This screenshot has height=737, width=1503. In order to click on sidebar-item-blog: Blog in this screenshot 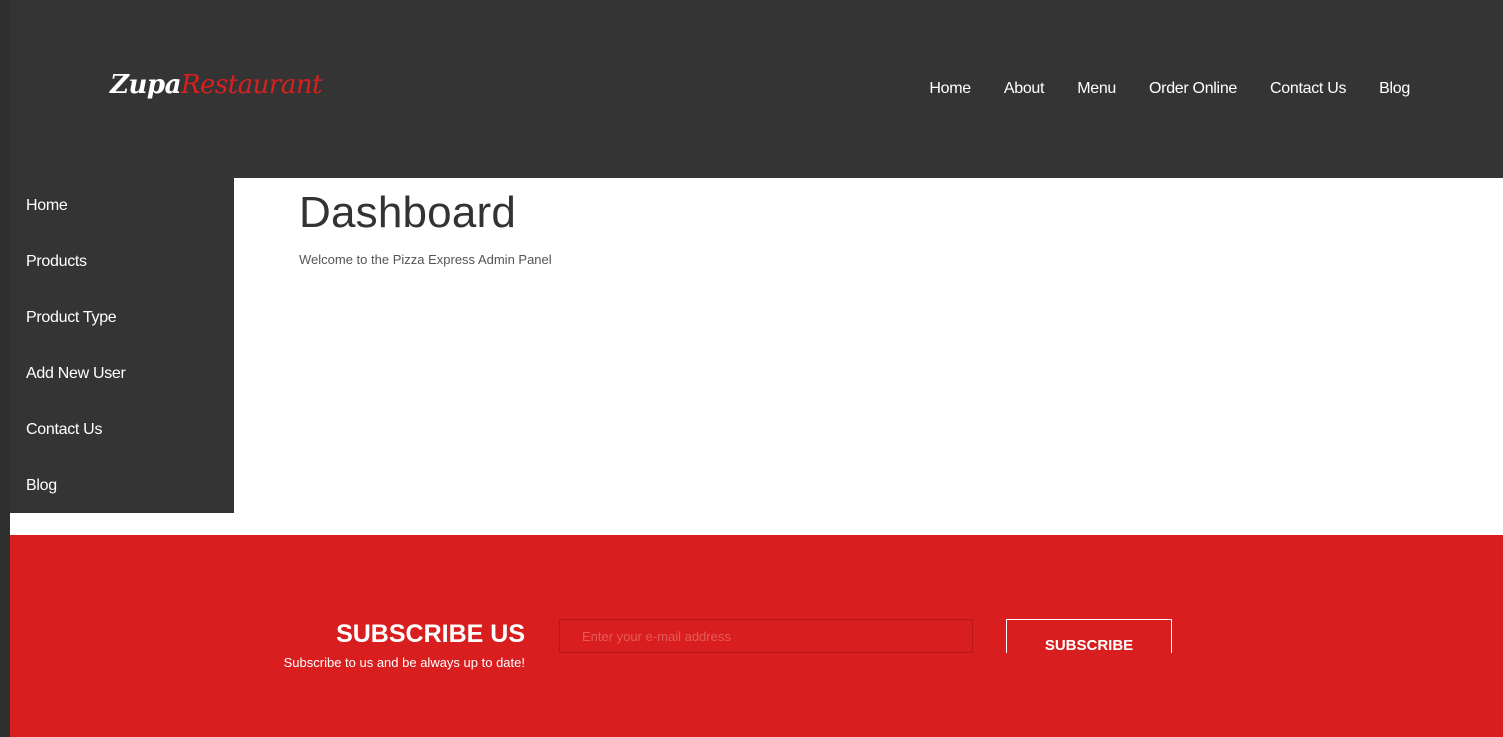, I will do `click(122, 486)`.